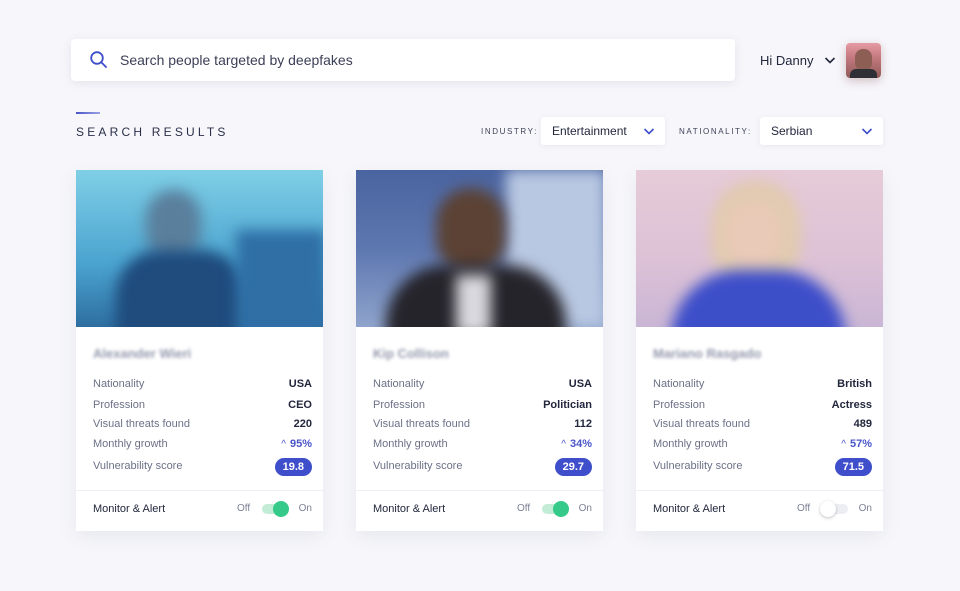 This screenshot has width=960, height=591. What do you see at coordinates (88, 113) in the screenshot?
I see `results-accent-line` at bounding box center [88, 113].